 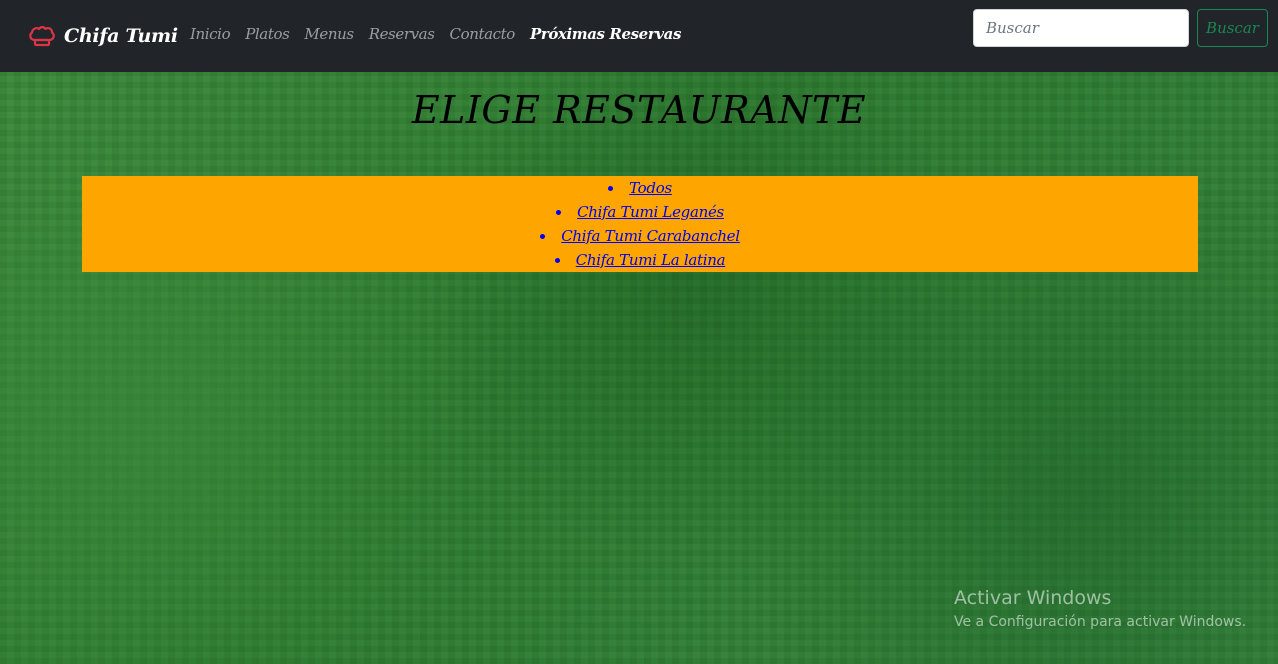 I want to click on brand-link: Chifa Tumi, so click(x=103, y=36).